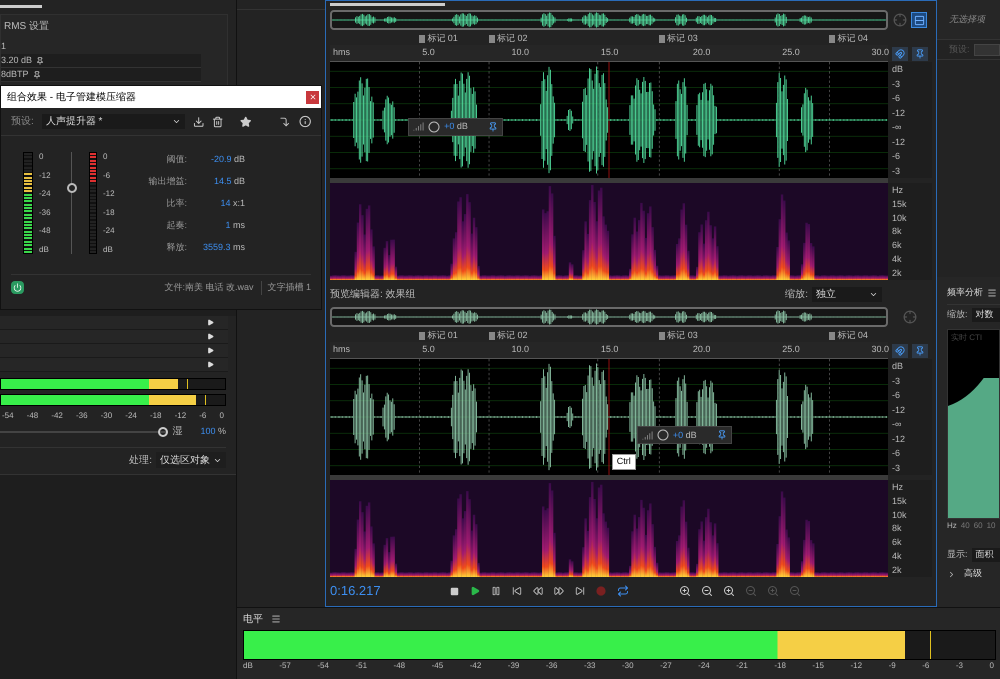 This screenshot has width=1000, height=679. What do you see at coordinates (475, 591) in the screenshot?
I see `play-icon` at bounding box center [475, 591].